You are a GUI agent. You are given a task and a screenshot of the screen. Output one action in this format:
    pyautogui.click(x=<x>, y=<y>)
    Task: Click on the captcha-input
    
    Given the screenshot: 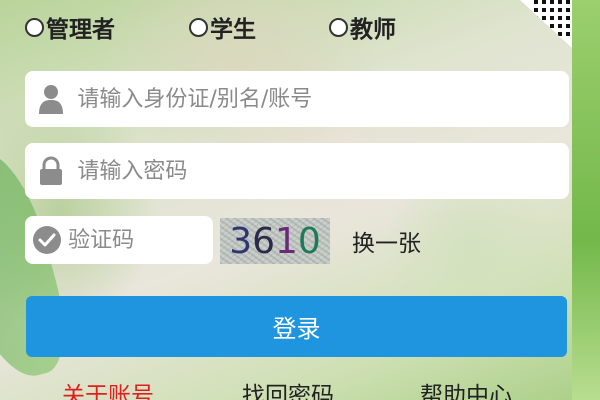 What is the action you would take?
    pyautogui.click(x=140, y=240)
    